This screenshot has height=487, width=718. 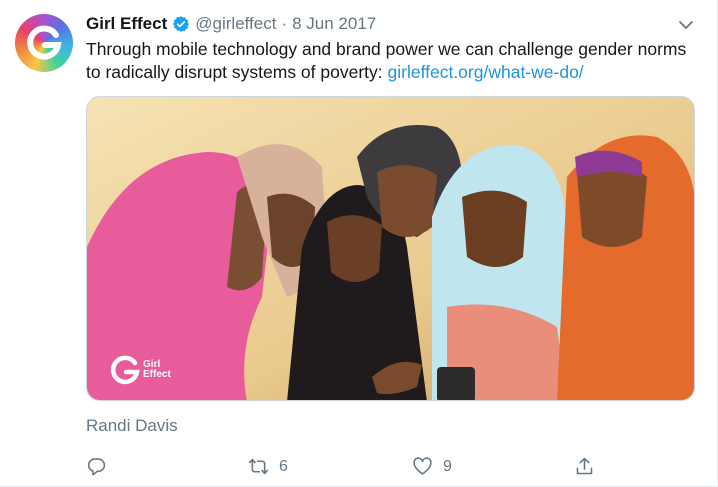 What do you see at coordinates (283, 466) in the screenshot?
I see `retweet-count: 6` at bounding box center [283, 466].